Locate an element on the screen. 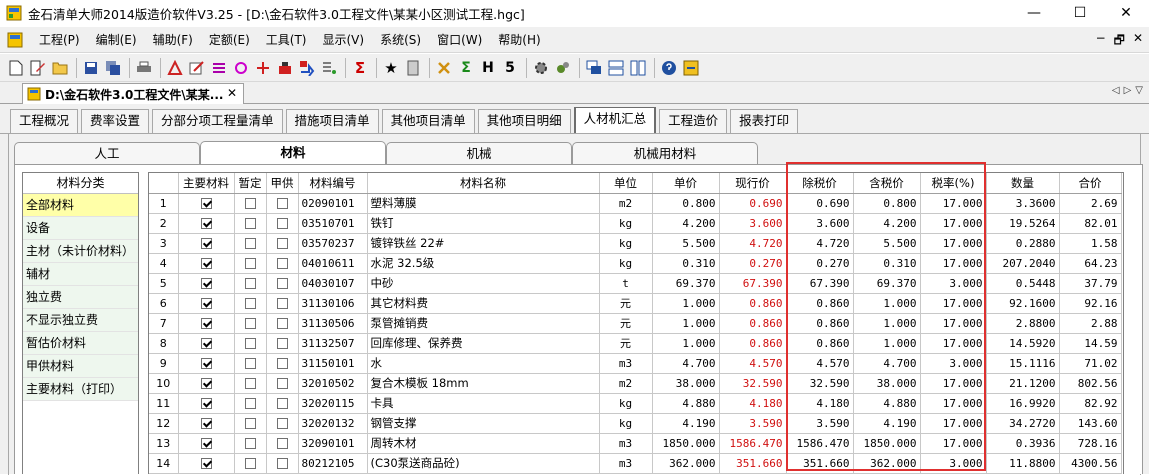  document-icon is located at coordinates (15, 40).